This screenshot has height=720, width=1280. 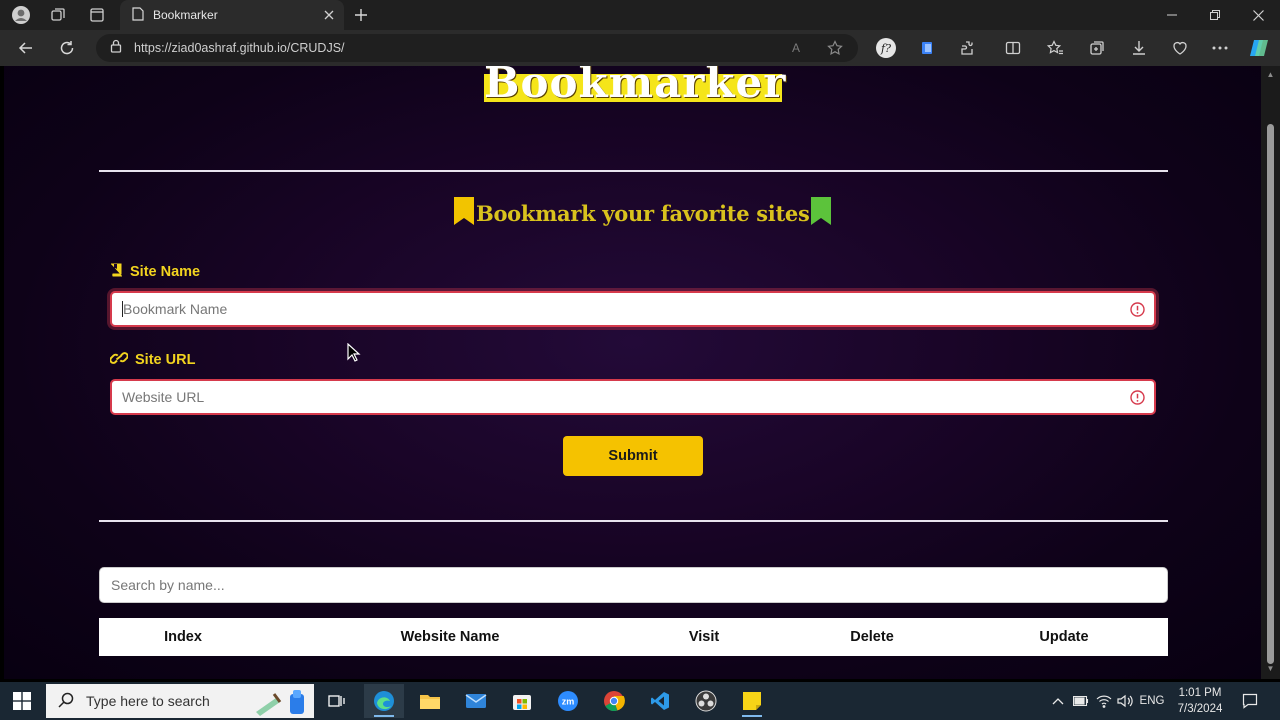 I want to click on zoom-icon: zm, so click(x=568, y=701).